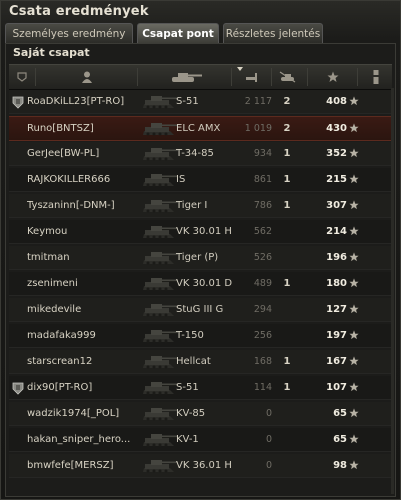 The height and width of the screenshot is (500, 401). Describe the element at coordinates (336, 101) in the screenshot. I see `xp-value: 408` at that location.